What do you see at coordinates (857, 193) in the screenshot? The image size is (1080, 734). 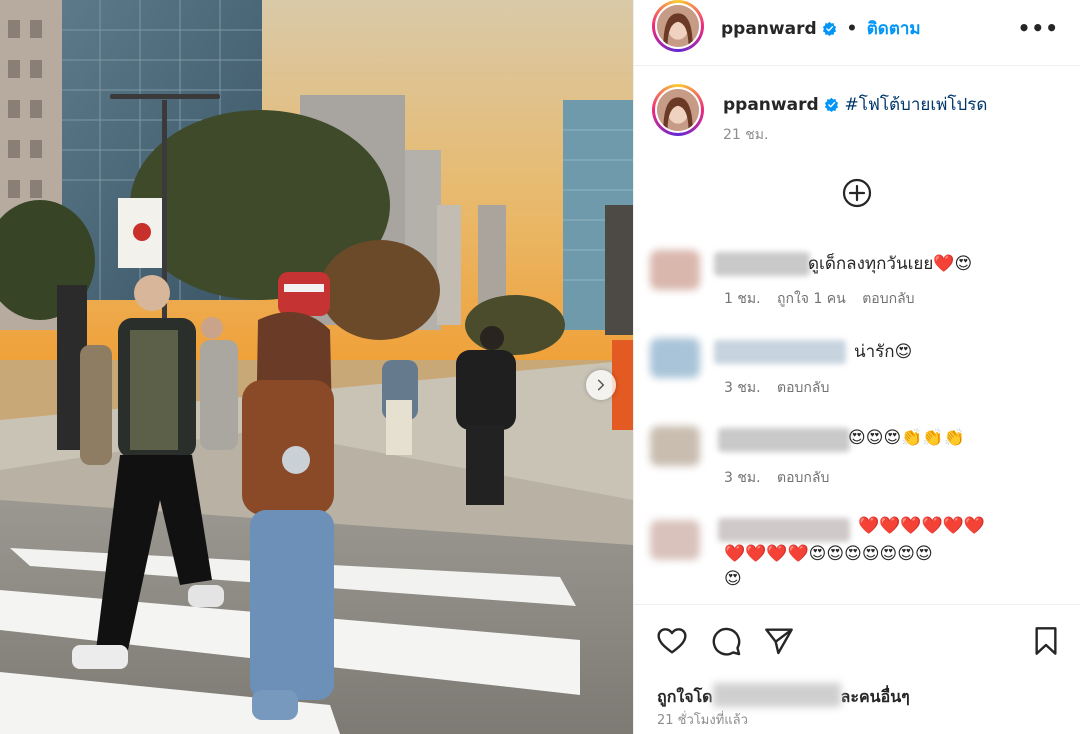 I see `load-more-comments-icon` at bounding box center [857, 193].